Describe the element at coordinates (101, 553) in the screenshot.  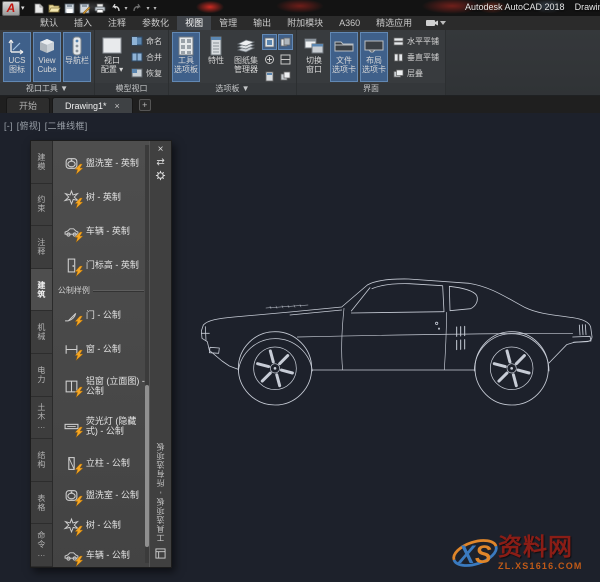
I see `palette-item-vehicle-metric: 车辆 - 公制` at that location.